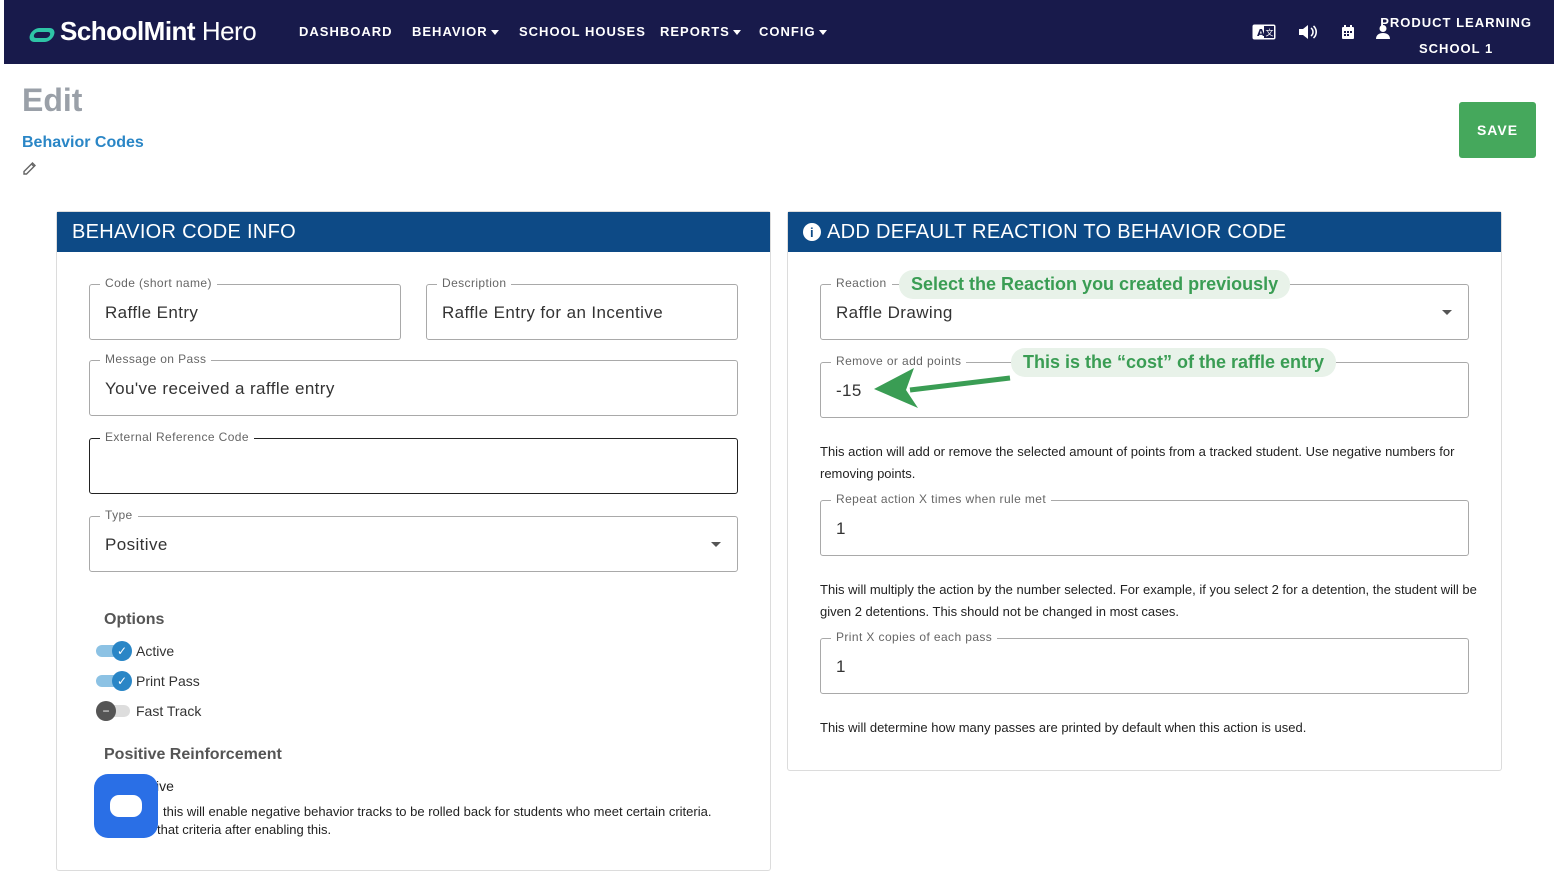 The height and width of the screenshot is (871, 1554). Describe the element at coordinates (1456, 22) in the screenshot. I see `user-name: PRODUCT LEARNING` at that location.